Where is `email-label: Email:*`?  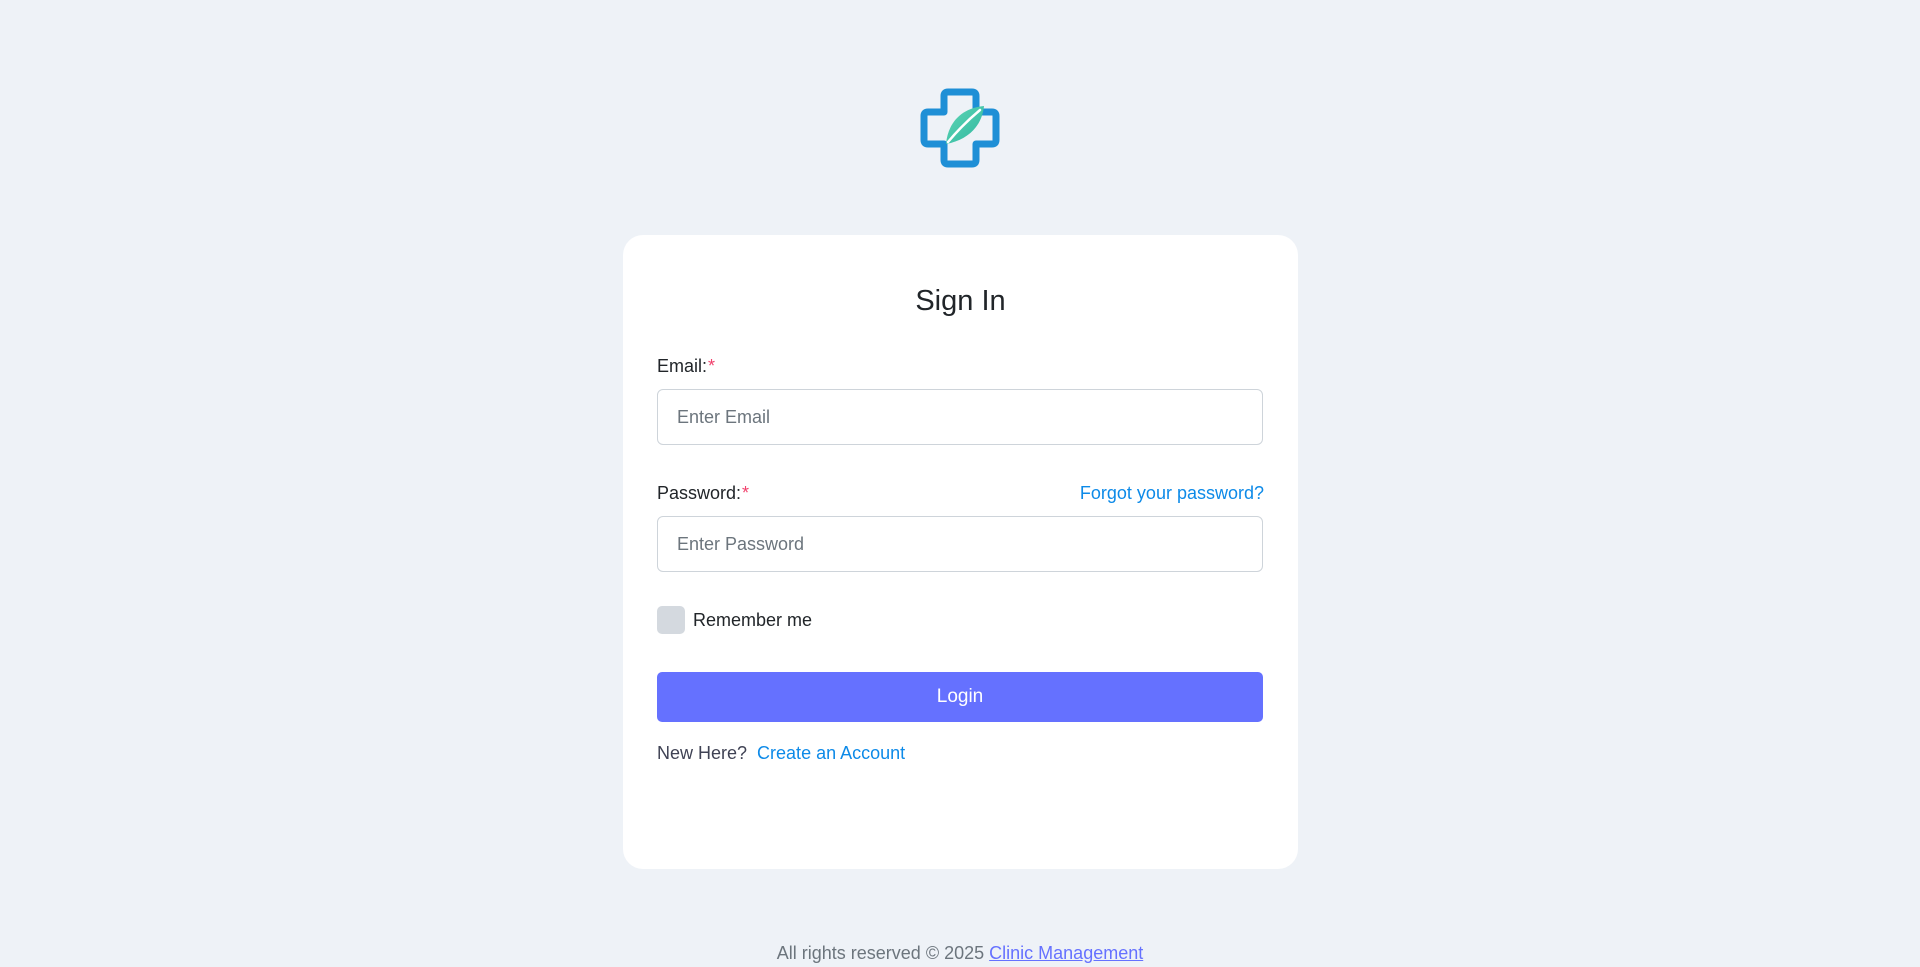 email-label: Email:* is located at coordinates (686, 366).